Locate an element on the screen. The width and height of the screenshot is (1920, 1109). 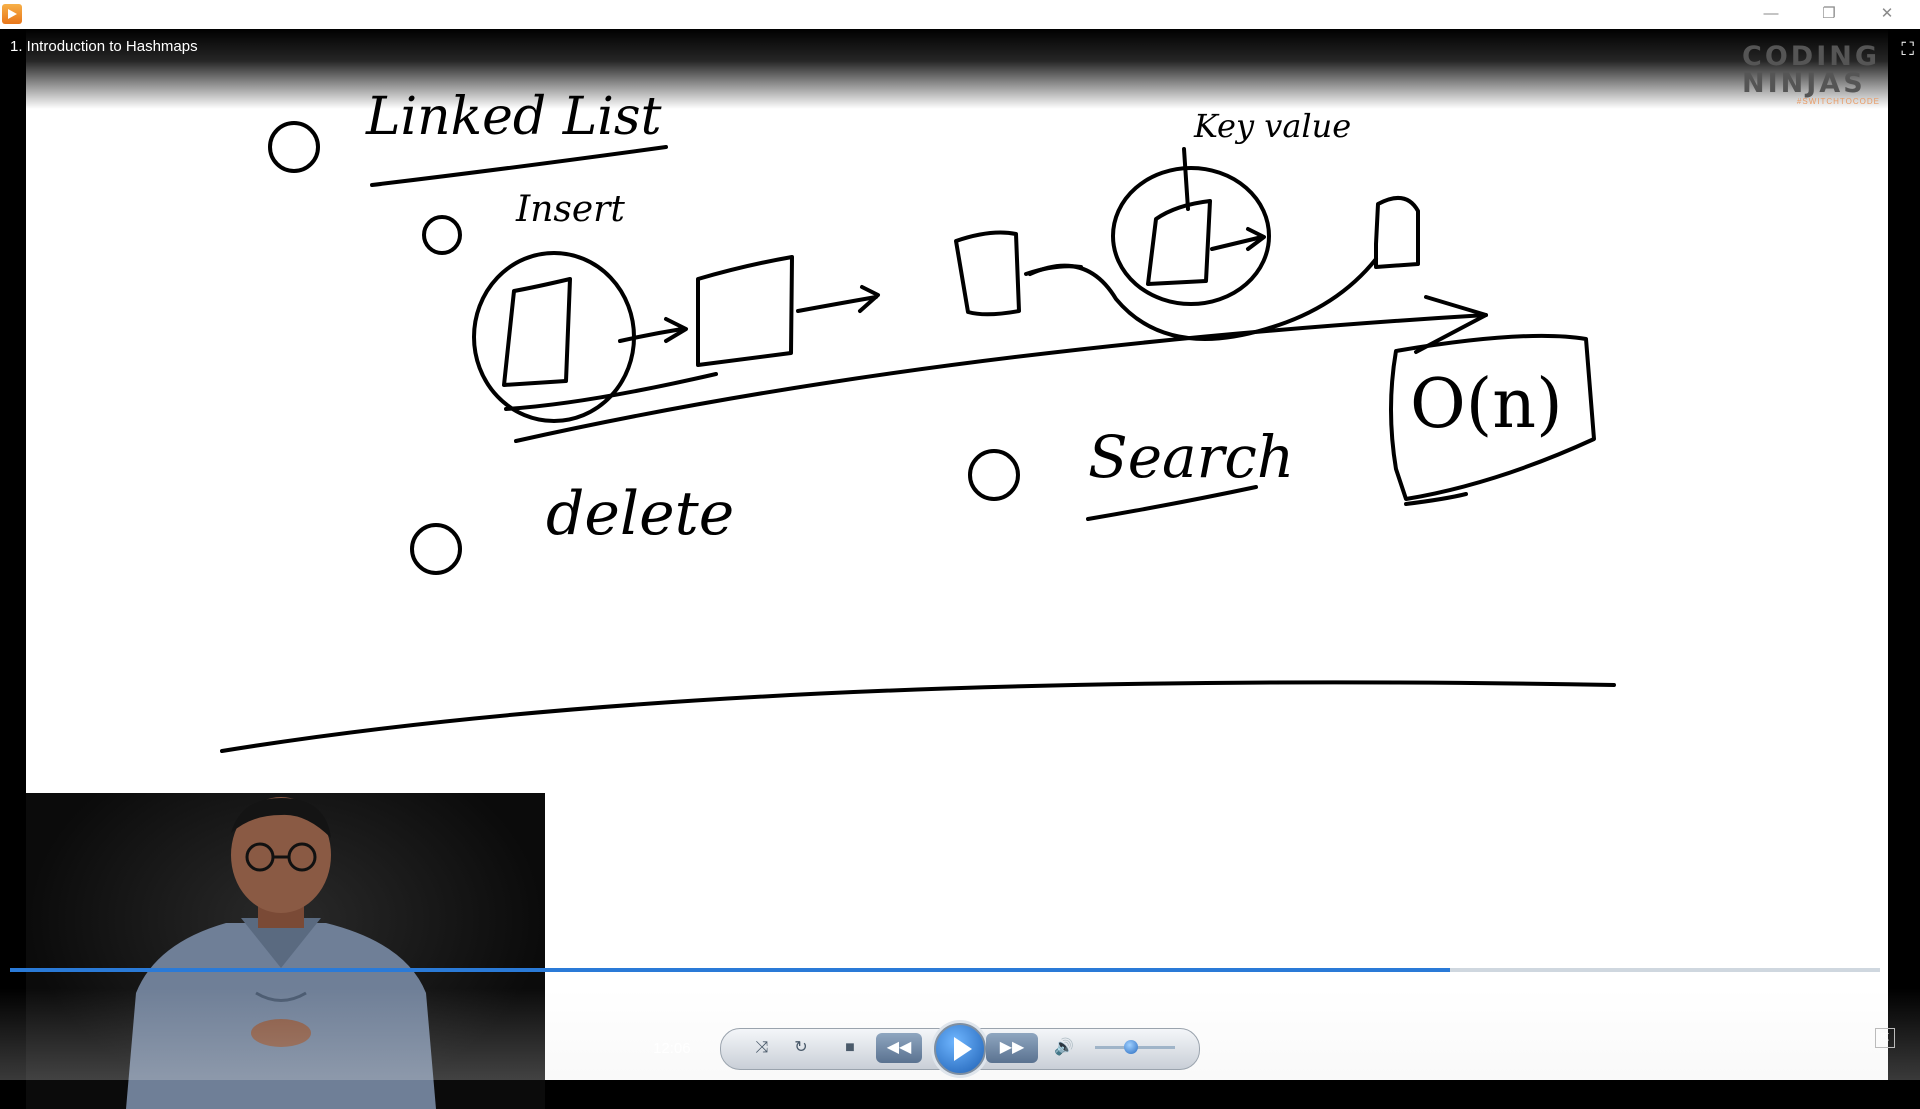
logo-line-1: CODING is located at coordinates (1811, 56).